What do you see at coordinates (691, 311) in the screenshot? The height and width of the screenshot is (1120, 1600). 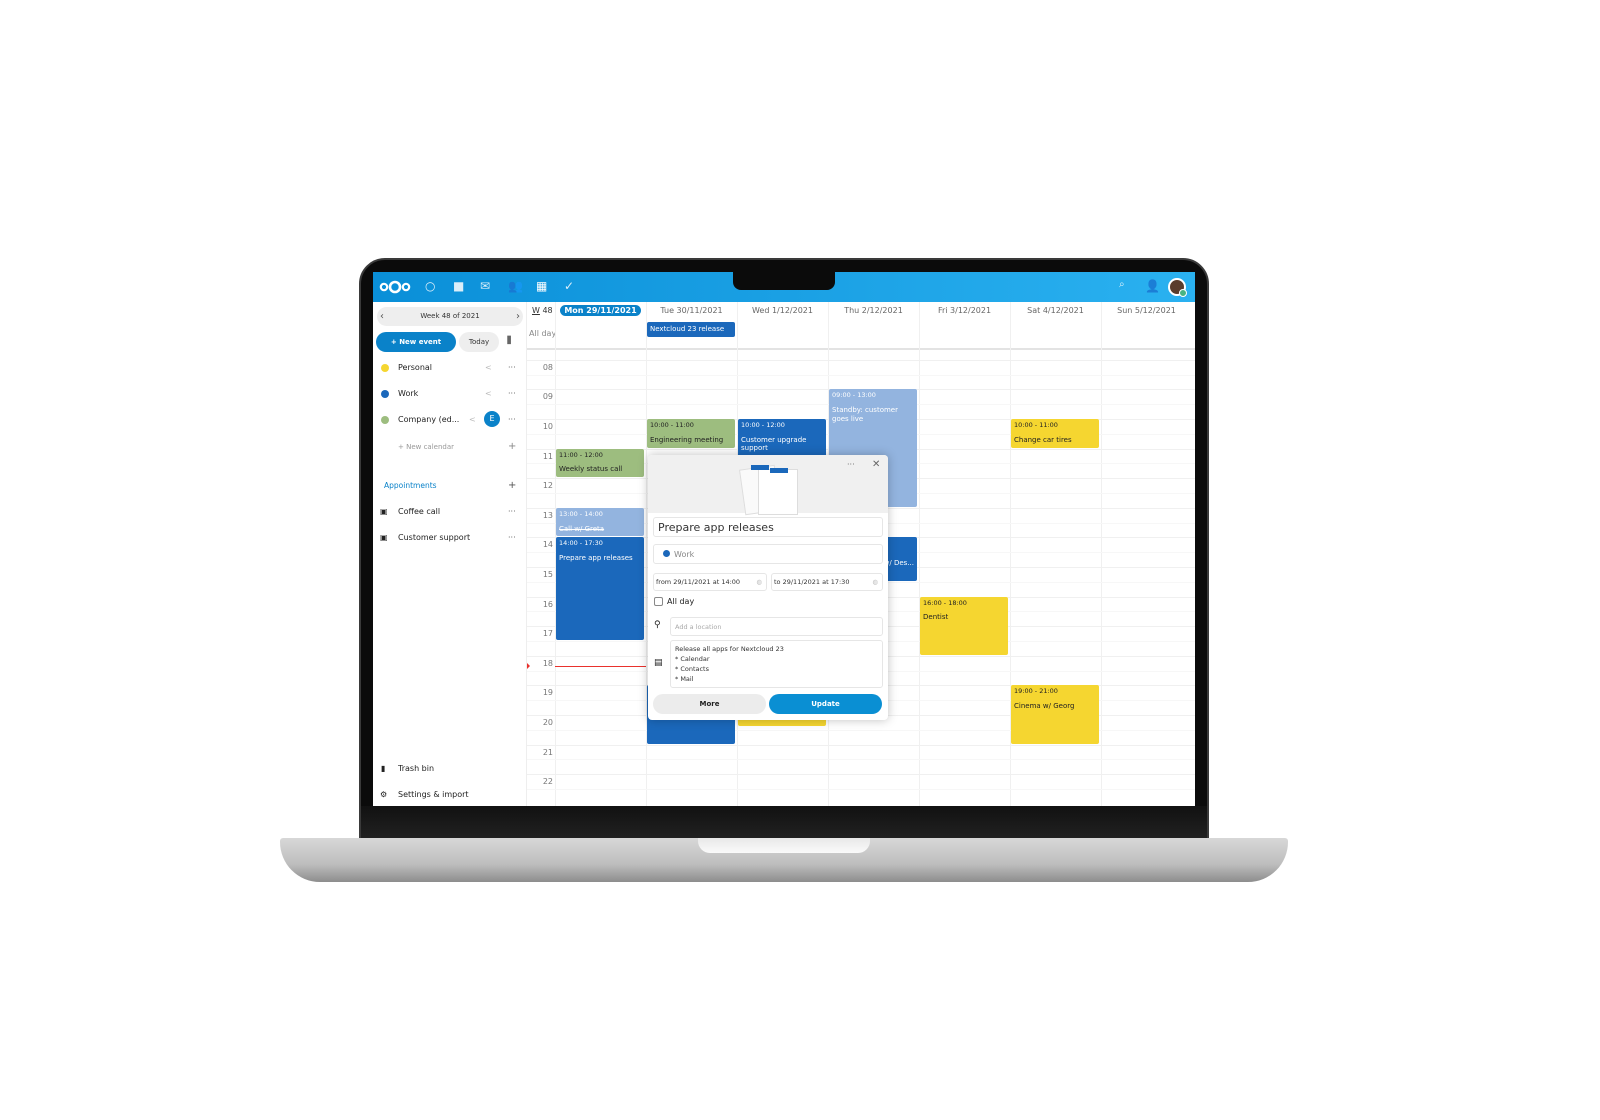 I see `day-header: Tue 30/11/2021` at bounding box center [691, 311].